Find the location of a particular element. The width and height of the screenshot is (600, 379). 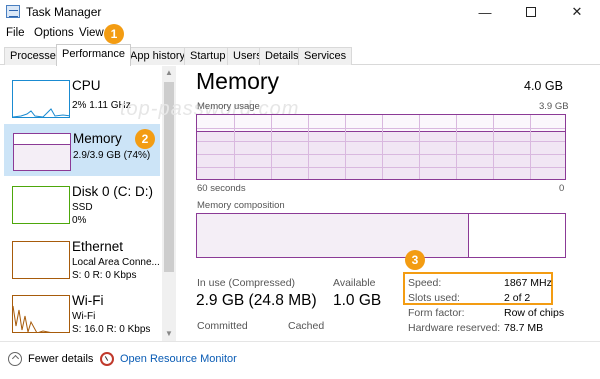

sidebar-item-name: Wi-Fi is located at coordinates (88, 300).